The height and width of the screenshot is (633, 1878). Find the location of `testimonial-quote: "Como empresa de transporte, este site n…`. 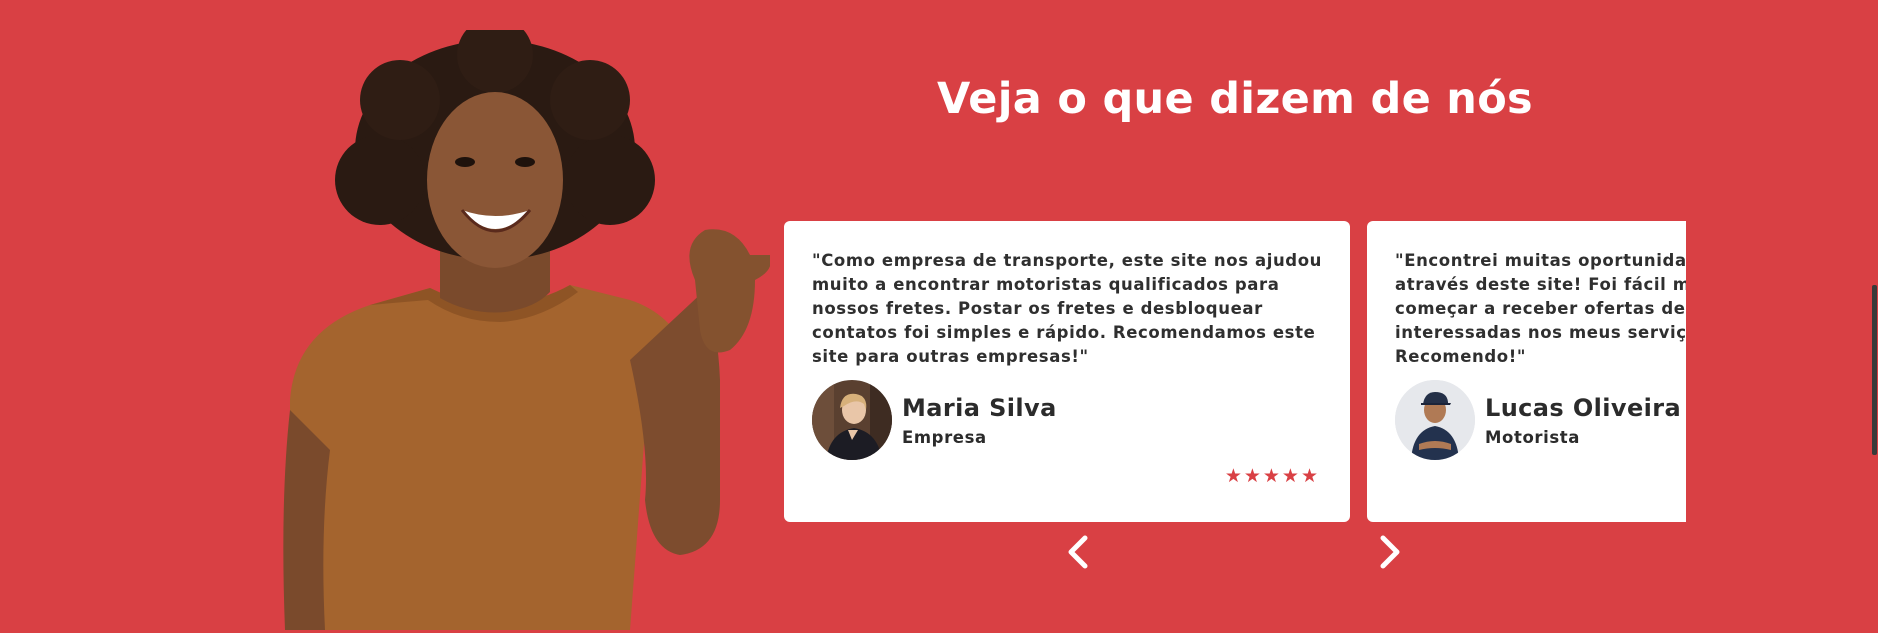

testimonial-quote: "Como empresa de transporte, este site n… is located at coordinates (1067, 308).